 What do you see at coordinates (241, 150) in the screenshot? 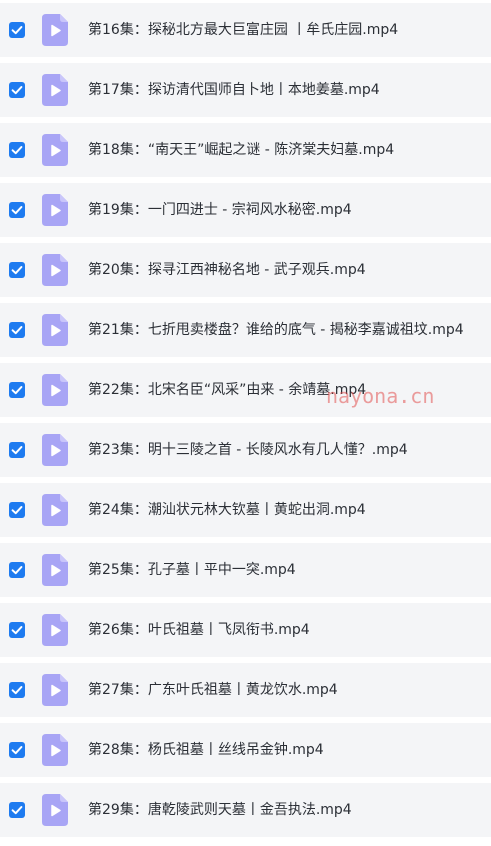
I see `file-name: 第18集：“南天王”崛起之谜 - 陈济棠夫妇墓.mp4` at bounding box center [241, 150].